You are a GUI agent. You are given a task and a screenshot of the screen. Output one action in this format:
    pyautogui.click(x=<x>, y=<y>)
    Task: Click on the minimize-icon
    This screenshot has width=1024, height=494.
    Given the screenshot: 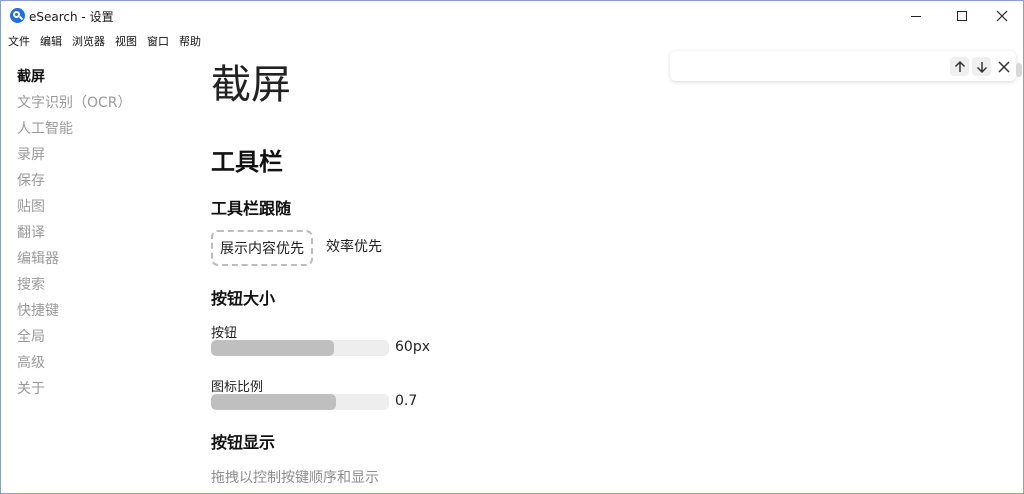 What is the action you would take?
    pyautogui.click(x=916, y=16)
    